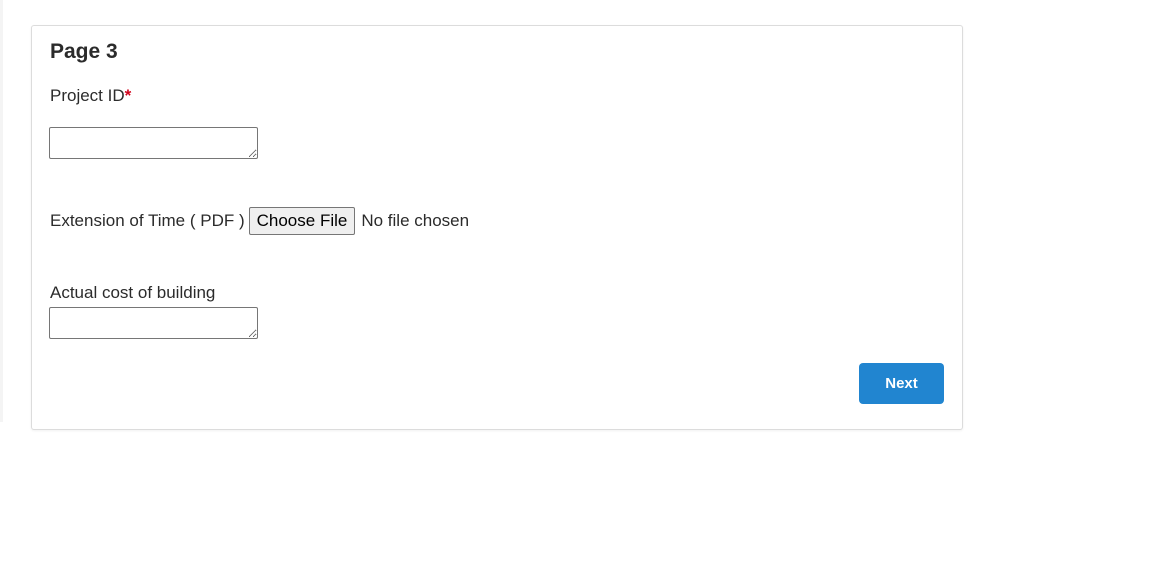  I want to click on actual-cost-label: Actual cost of building, so click(133, 292).